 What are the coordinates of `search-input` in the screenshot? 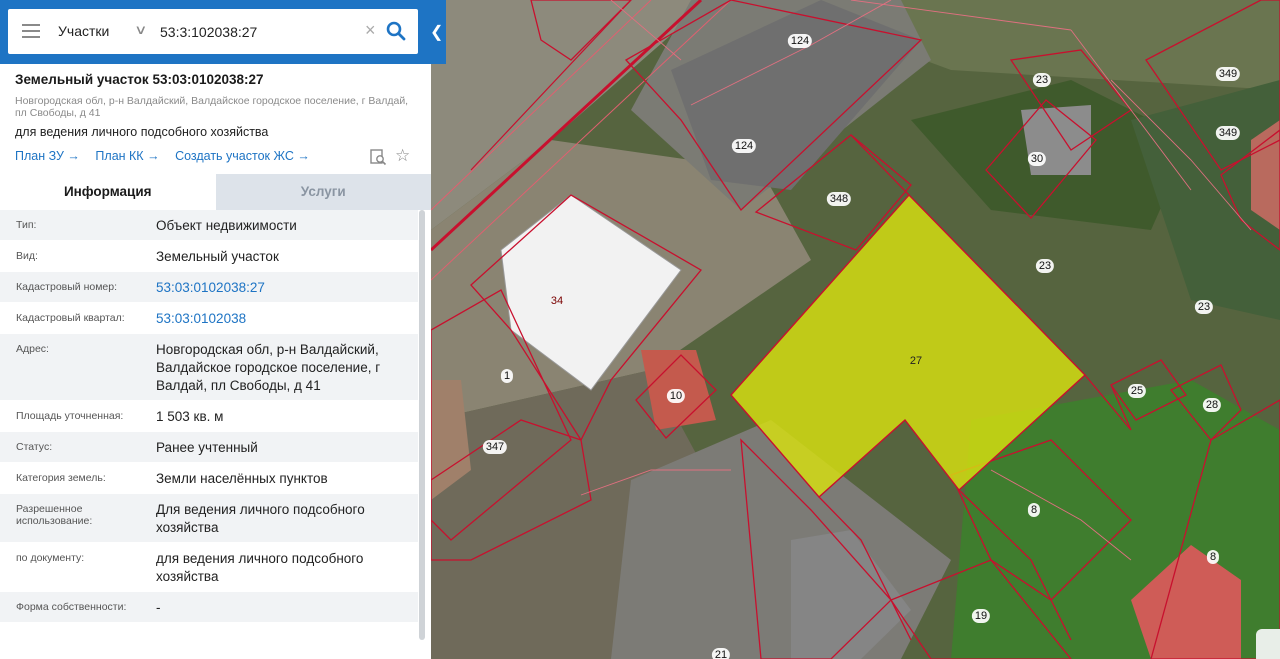 It's located at (260, 31).